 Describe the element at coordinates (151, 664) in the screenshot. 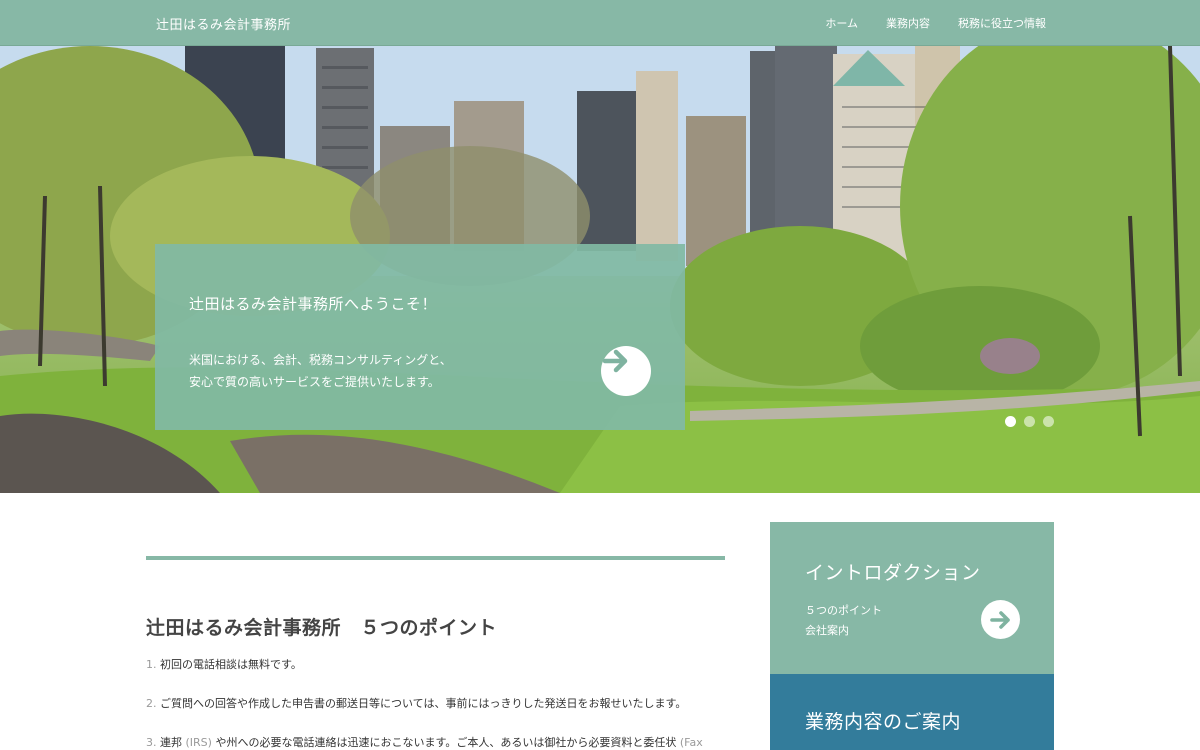

I see `point-number: 1.` at that location.